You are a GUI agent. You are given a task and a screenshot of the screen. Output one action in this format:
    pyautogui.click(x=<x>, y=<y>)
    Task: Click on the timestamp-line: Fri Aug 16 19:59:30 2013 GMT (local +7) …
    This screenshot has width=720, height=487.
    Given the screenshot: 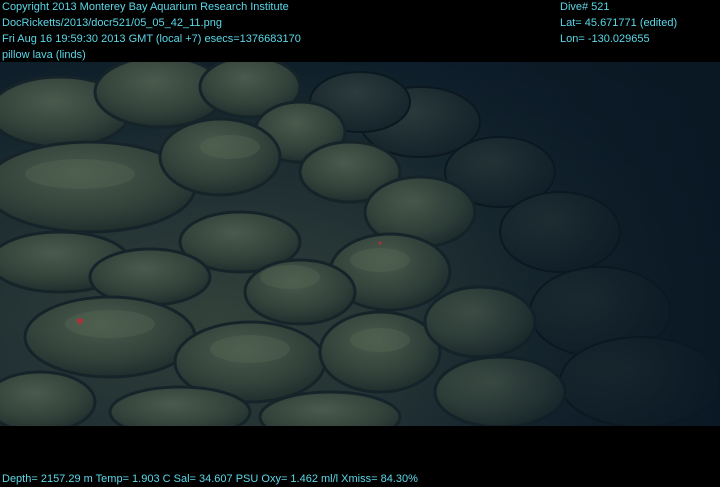 What is the action you would take?
    pyautogui.click(x=151, y=39)
    